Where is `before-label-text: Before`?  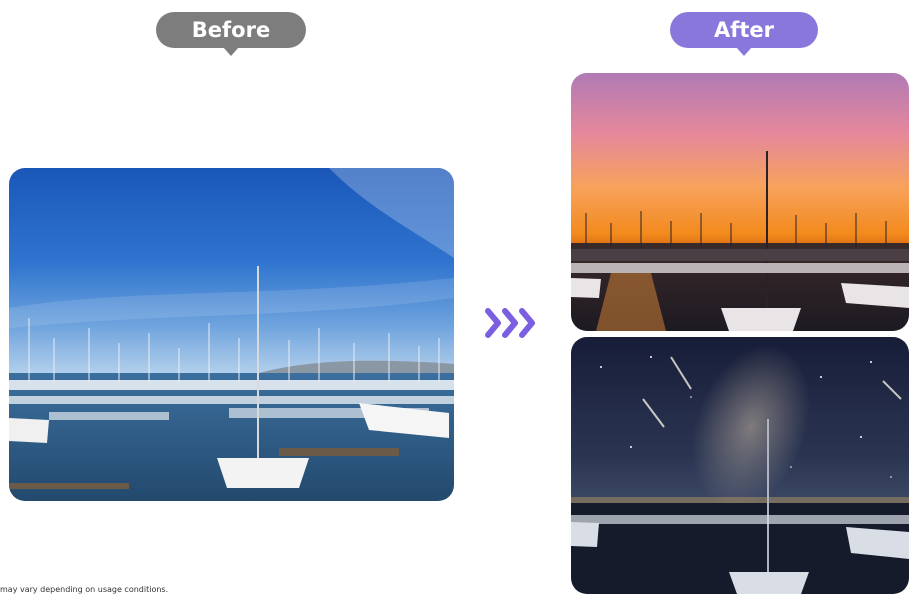
before-label-text: Before is located at coordinates (231, 30).